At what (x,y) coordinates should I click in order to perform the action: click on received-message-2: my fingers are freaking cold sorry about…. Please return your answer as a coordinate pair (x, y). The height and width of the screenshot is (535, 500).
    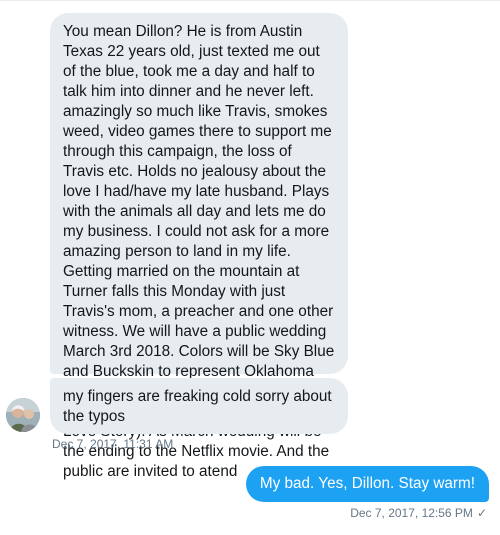
    Looking at the image, I should click on (199, 406).